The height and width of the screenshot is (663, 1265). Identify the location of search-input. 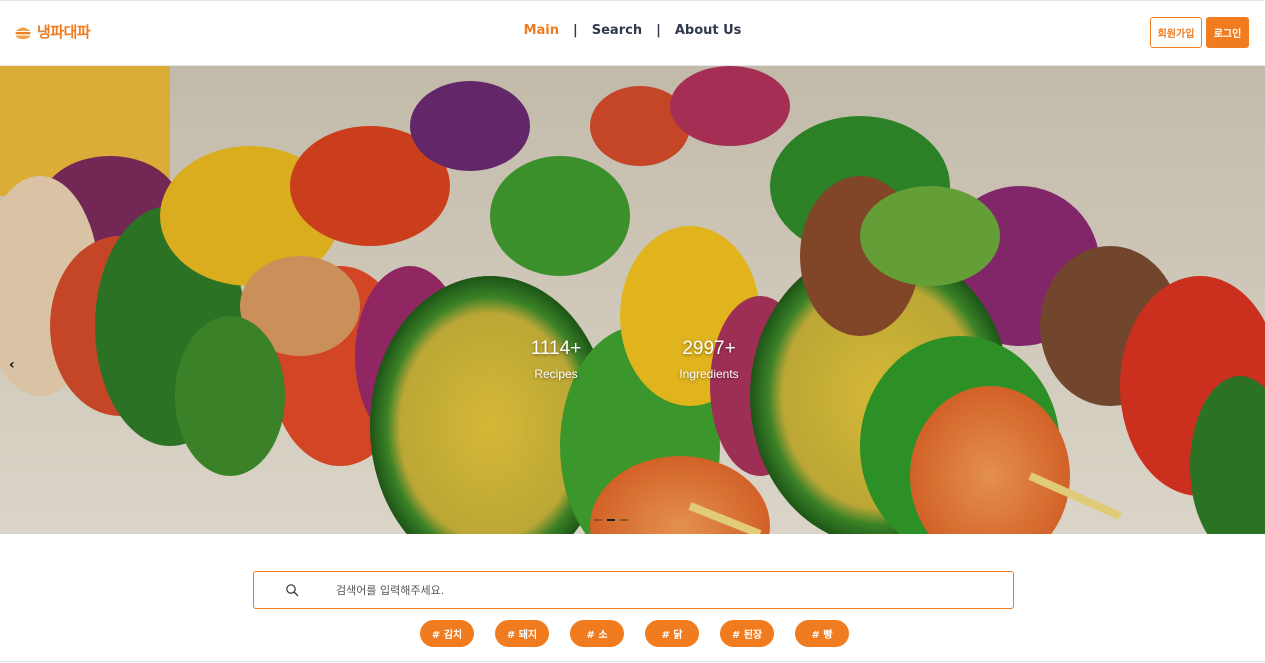
(666, 590).